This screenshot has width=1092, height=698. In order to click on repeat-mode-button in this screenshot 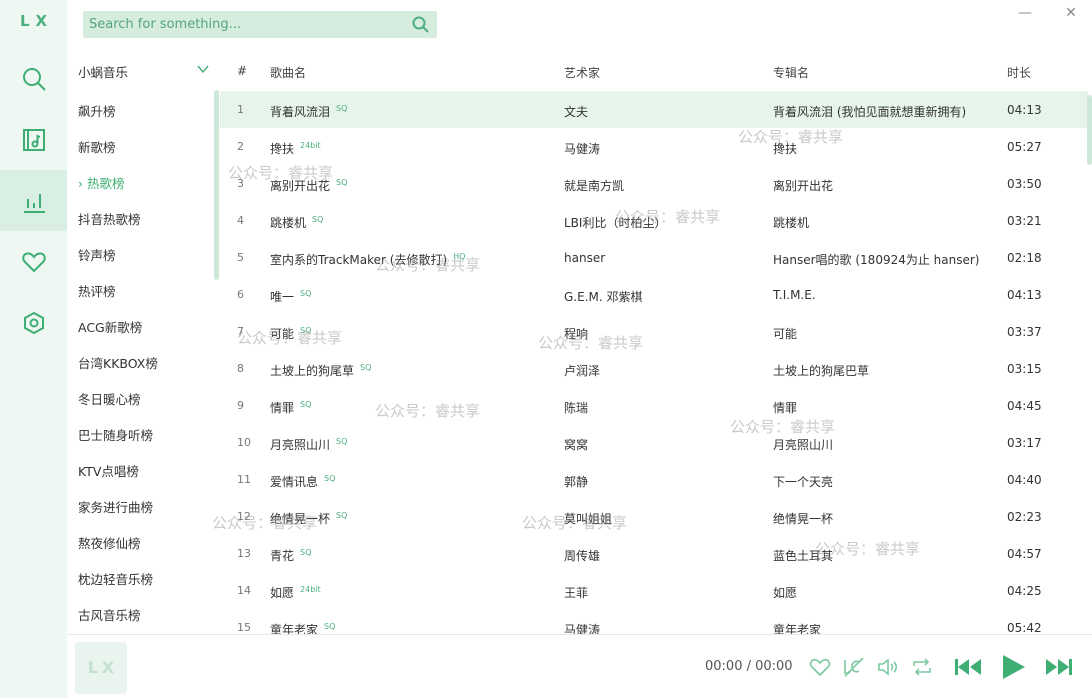, I will do `click(922, 667)`.